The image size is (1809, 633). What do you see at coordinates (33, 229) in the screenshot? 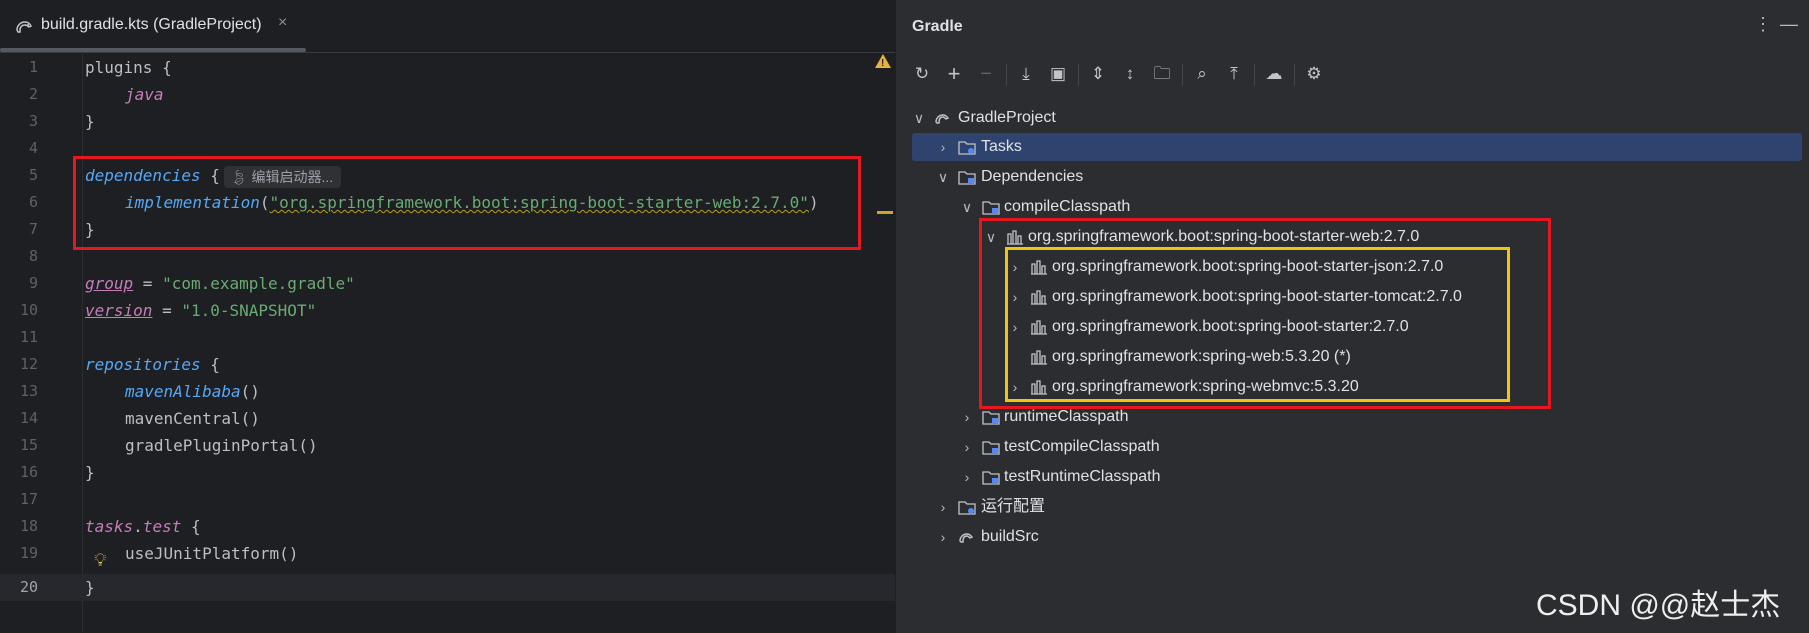
I see `line-number: 7` at bounding box center [33, 229].